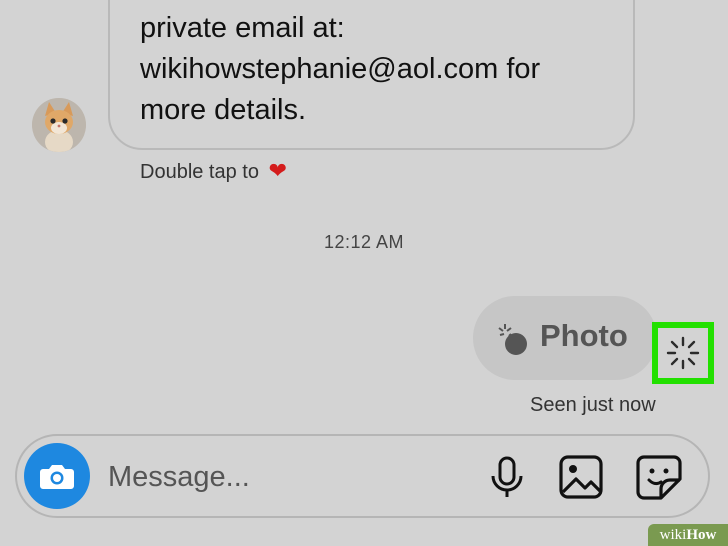  I want to click on message-line: wikihowstephanie@aol.com for, so click(340, 69).